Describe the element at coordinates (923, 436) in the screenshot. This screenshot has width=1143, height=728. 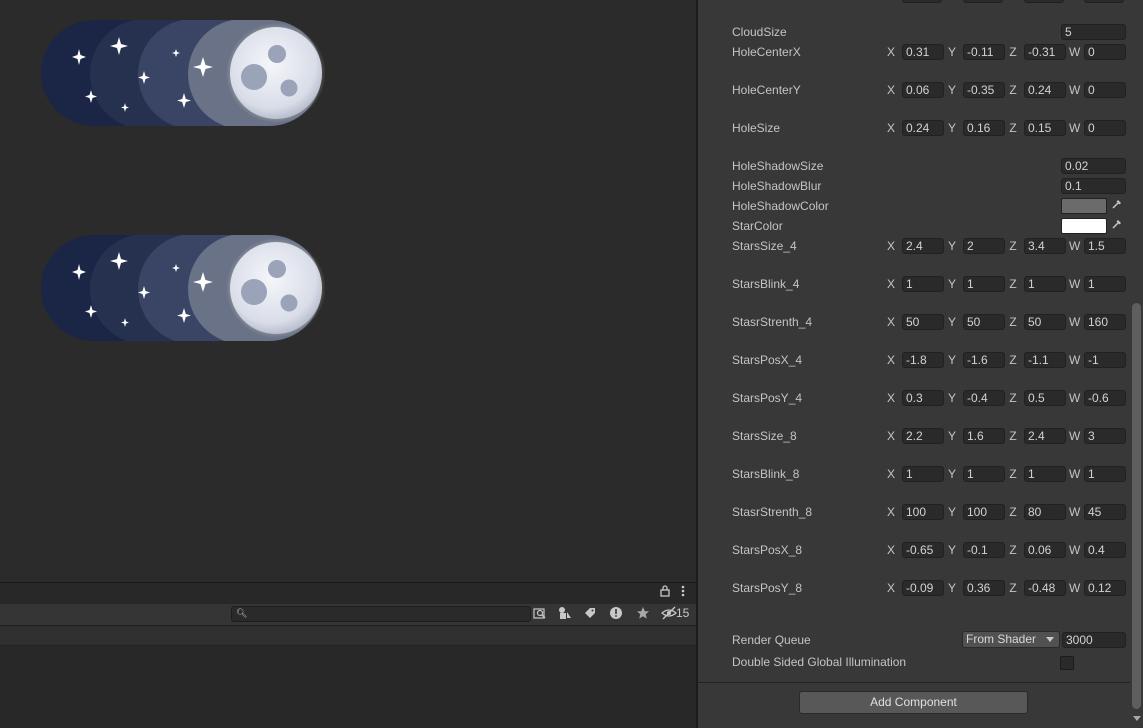
I see `vector-x-field: 2.2` at that location.